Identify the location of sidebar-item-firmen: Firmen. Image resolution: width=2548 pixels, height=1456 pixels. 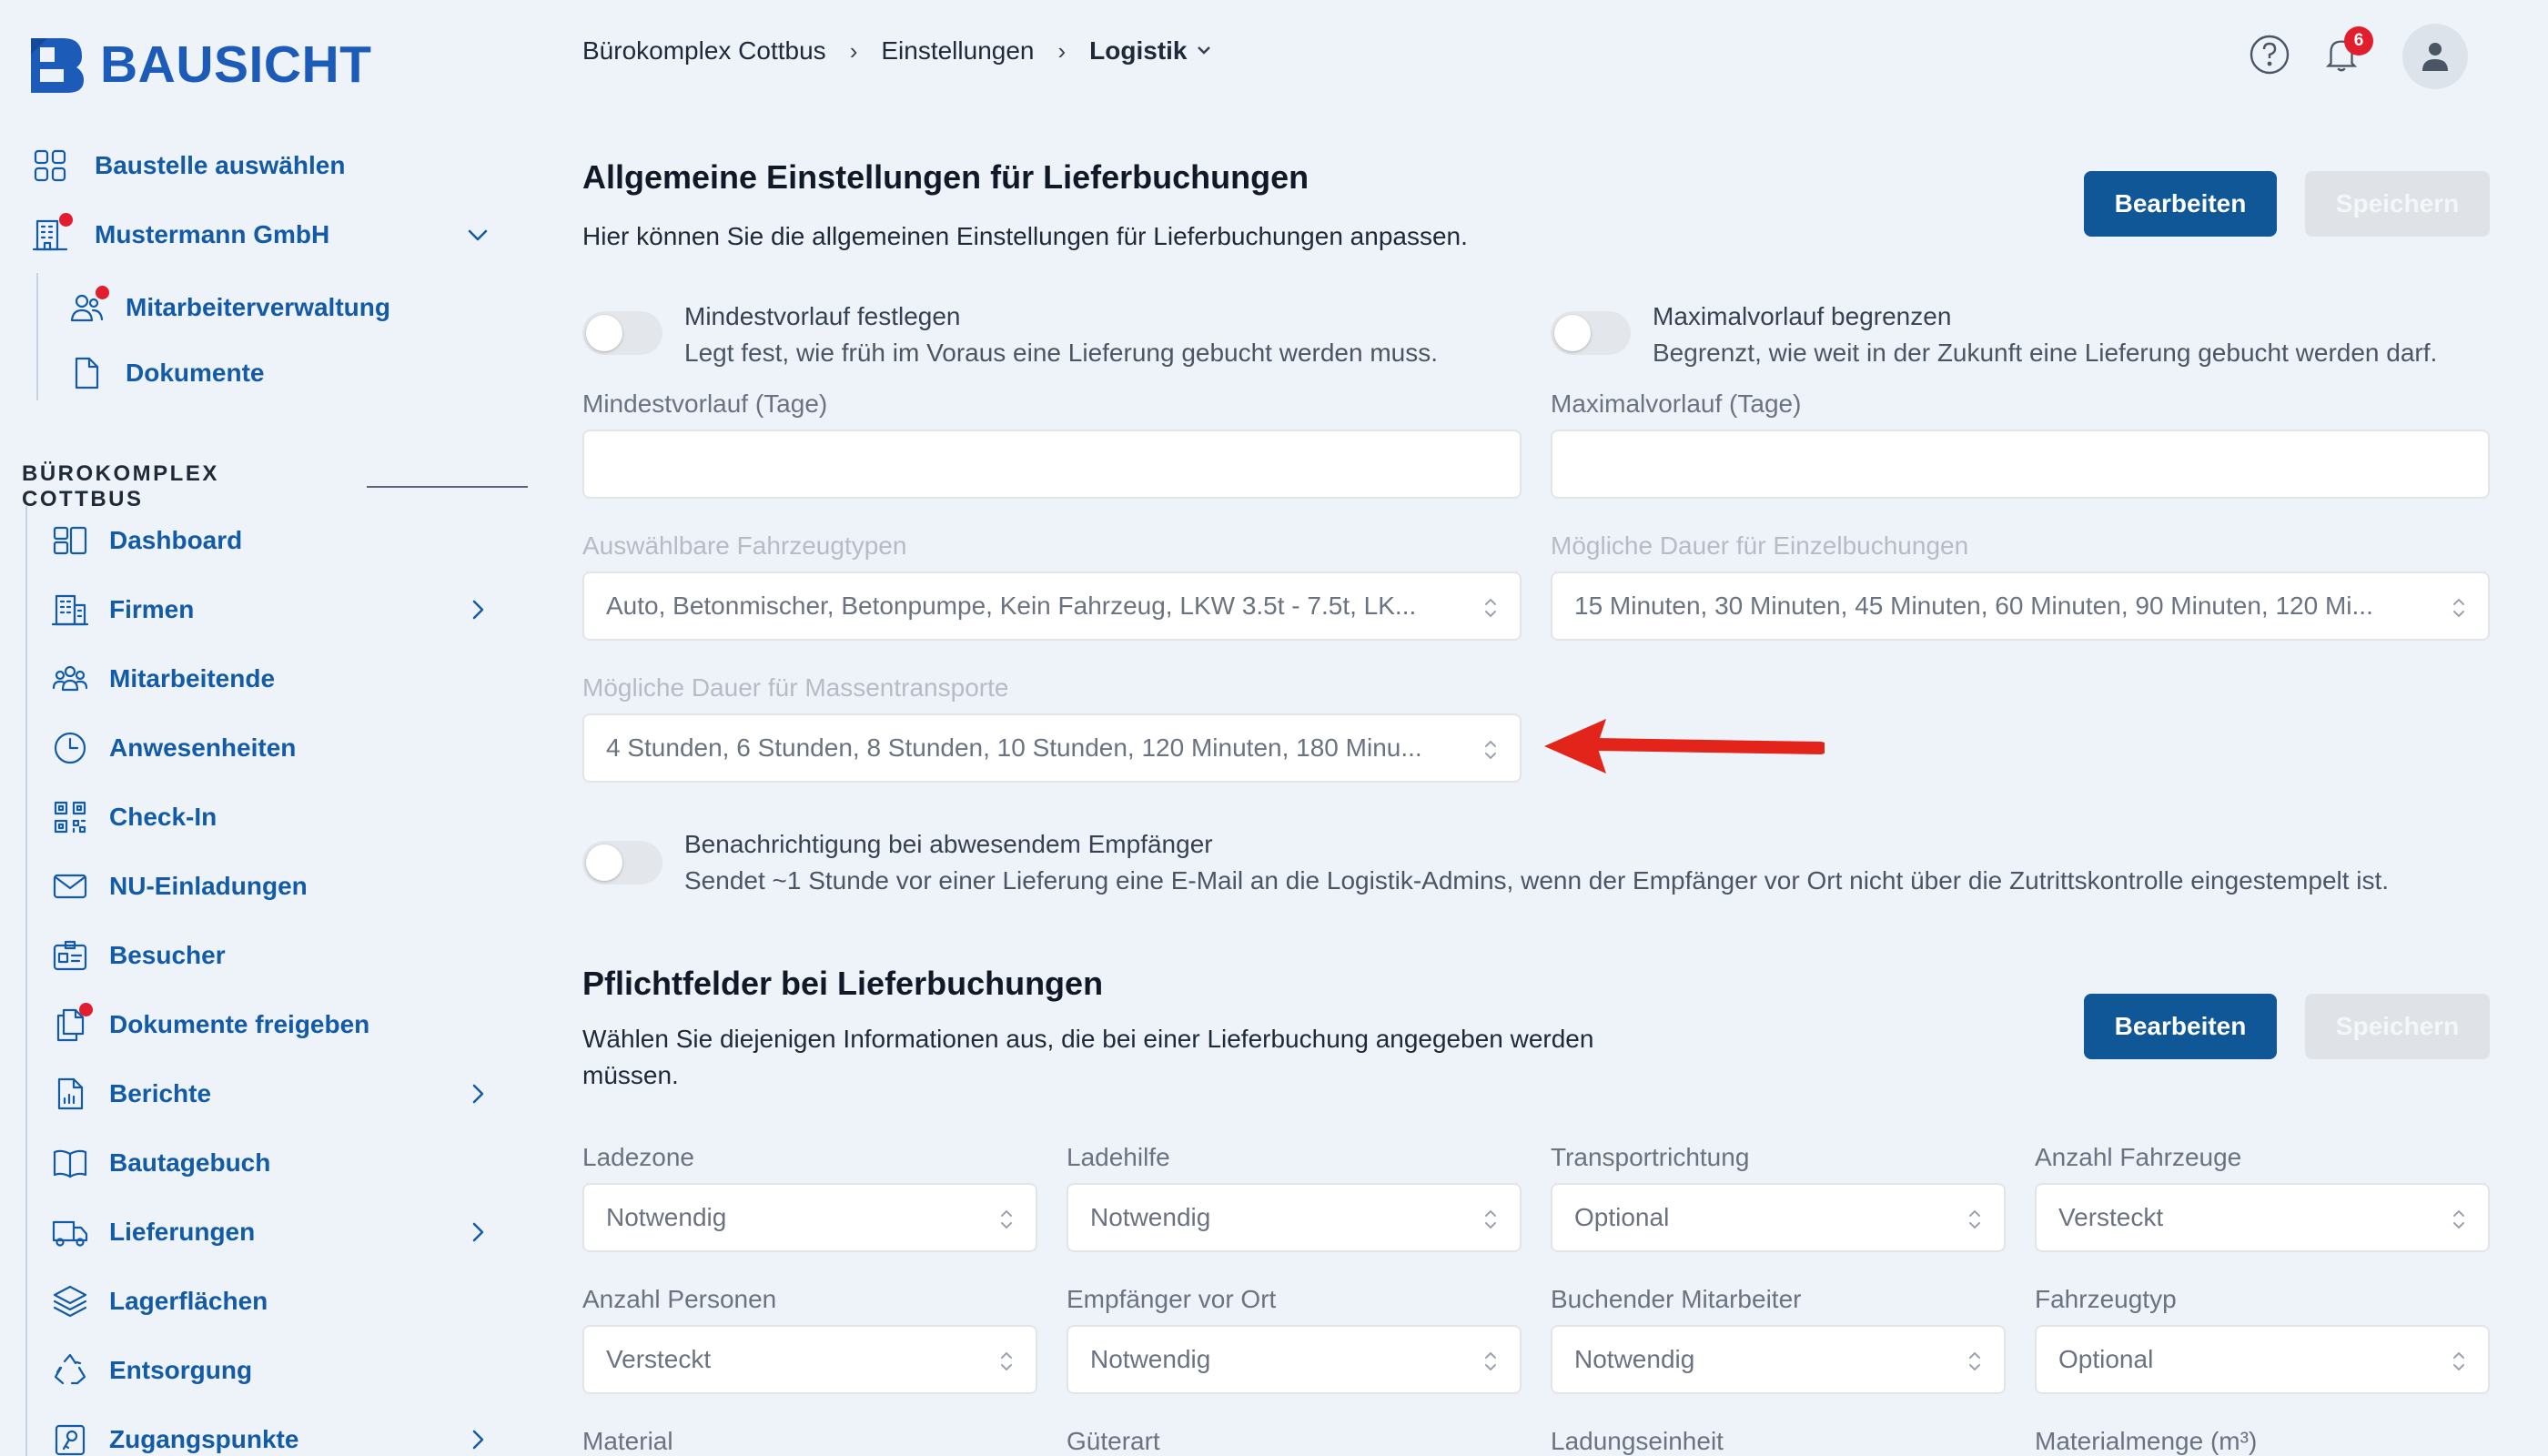
(122, 609).